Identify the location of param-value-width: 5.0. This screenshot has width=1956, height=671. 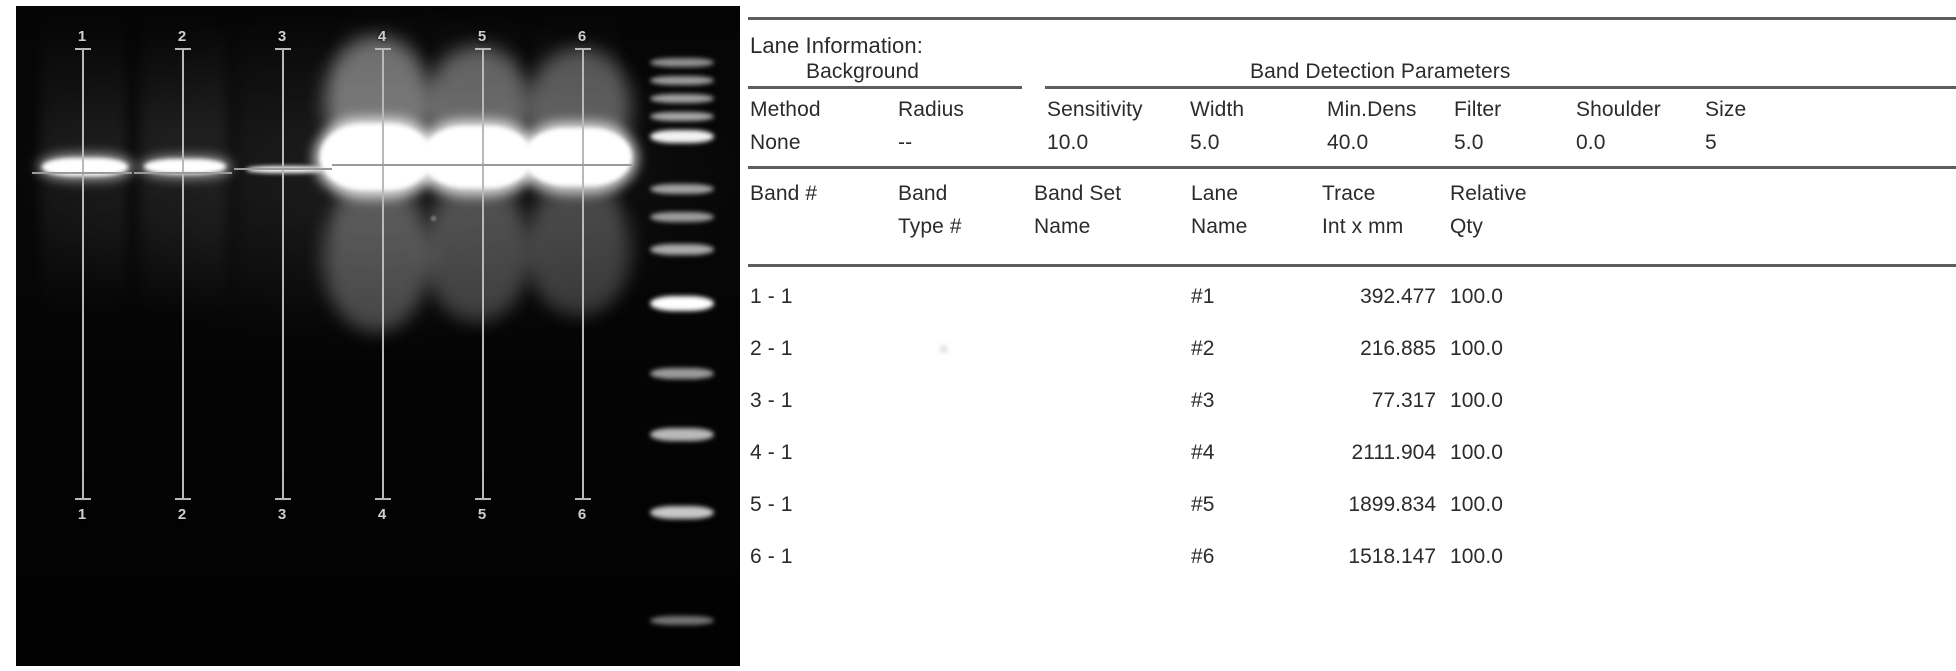
(1205, 142).